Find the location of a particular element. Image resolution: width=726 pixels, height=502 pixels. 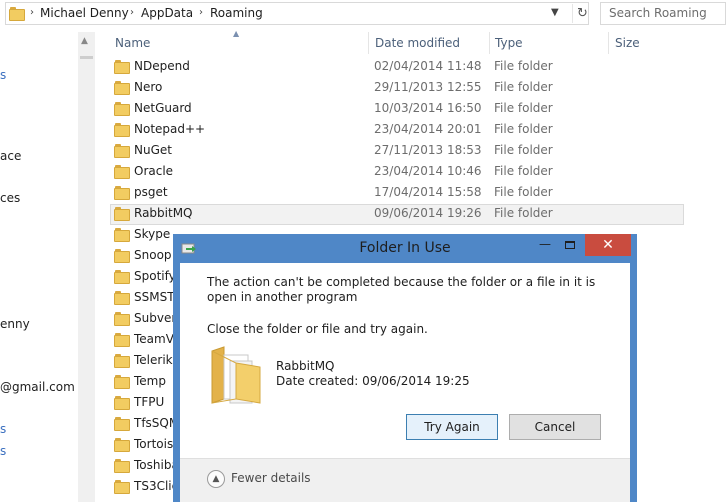

list-item: Notepad++ 23/04/2014 20:01 File folder is located at coordinates (397, 130).